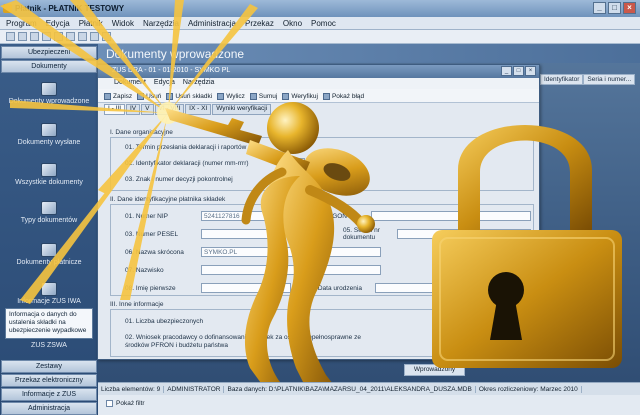 This screenshot has height=415, width=640. I want to click on tab-vi-viii: VI - VIII, so click(169, 109).